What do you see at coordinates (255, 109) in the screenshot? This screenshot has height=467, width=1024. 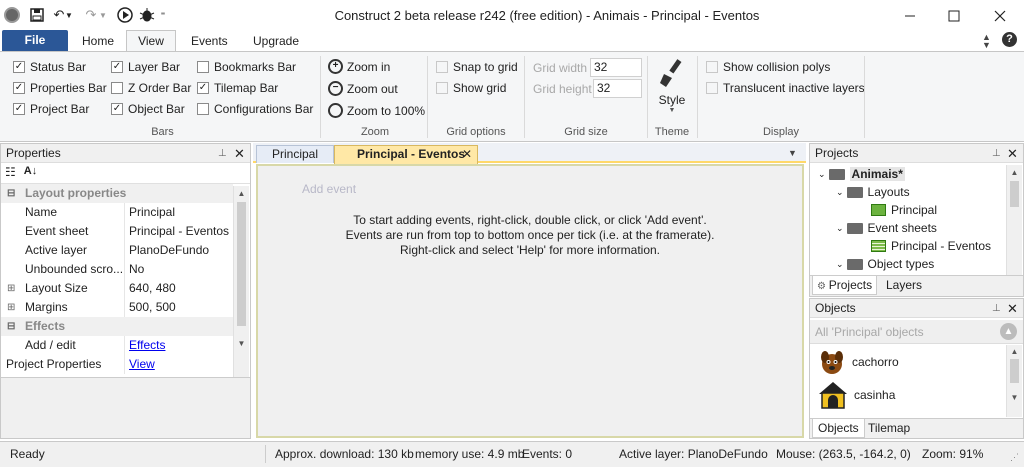 I see `configurations-bar-checkbox: Configurations Bar` at bounding box center [255, 109].